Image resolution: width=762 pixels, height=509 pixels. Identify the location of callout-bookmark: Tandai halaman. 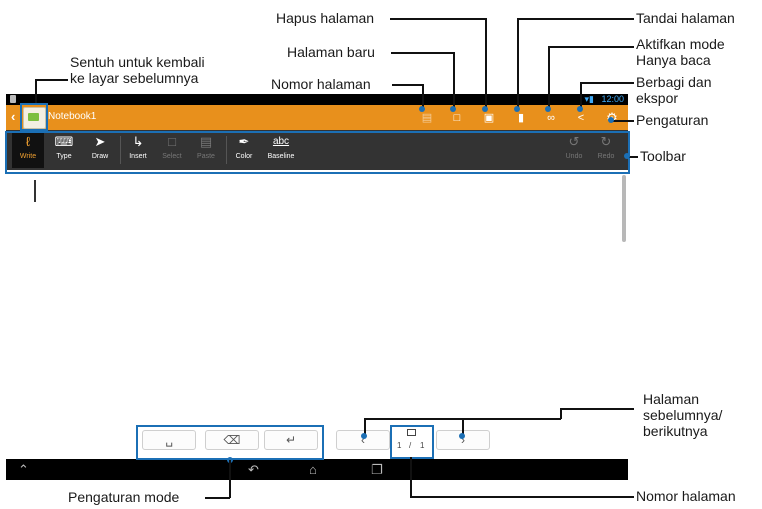
(685, 18).